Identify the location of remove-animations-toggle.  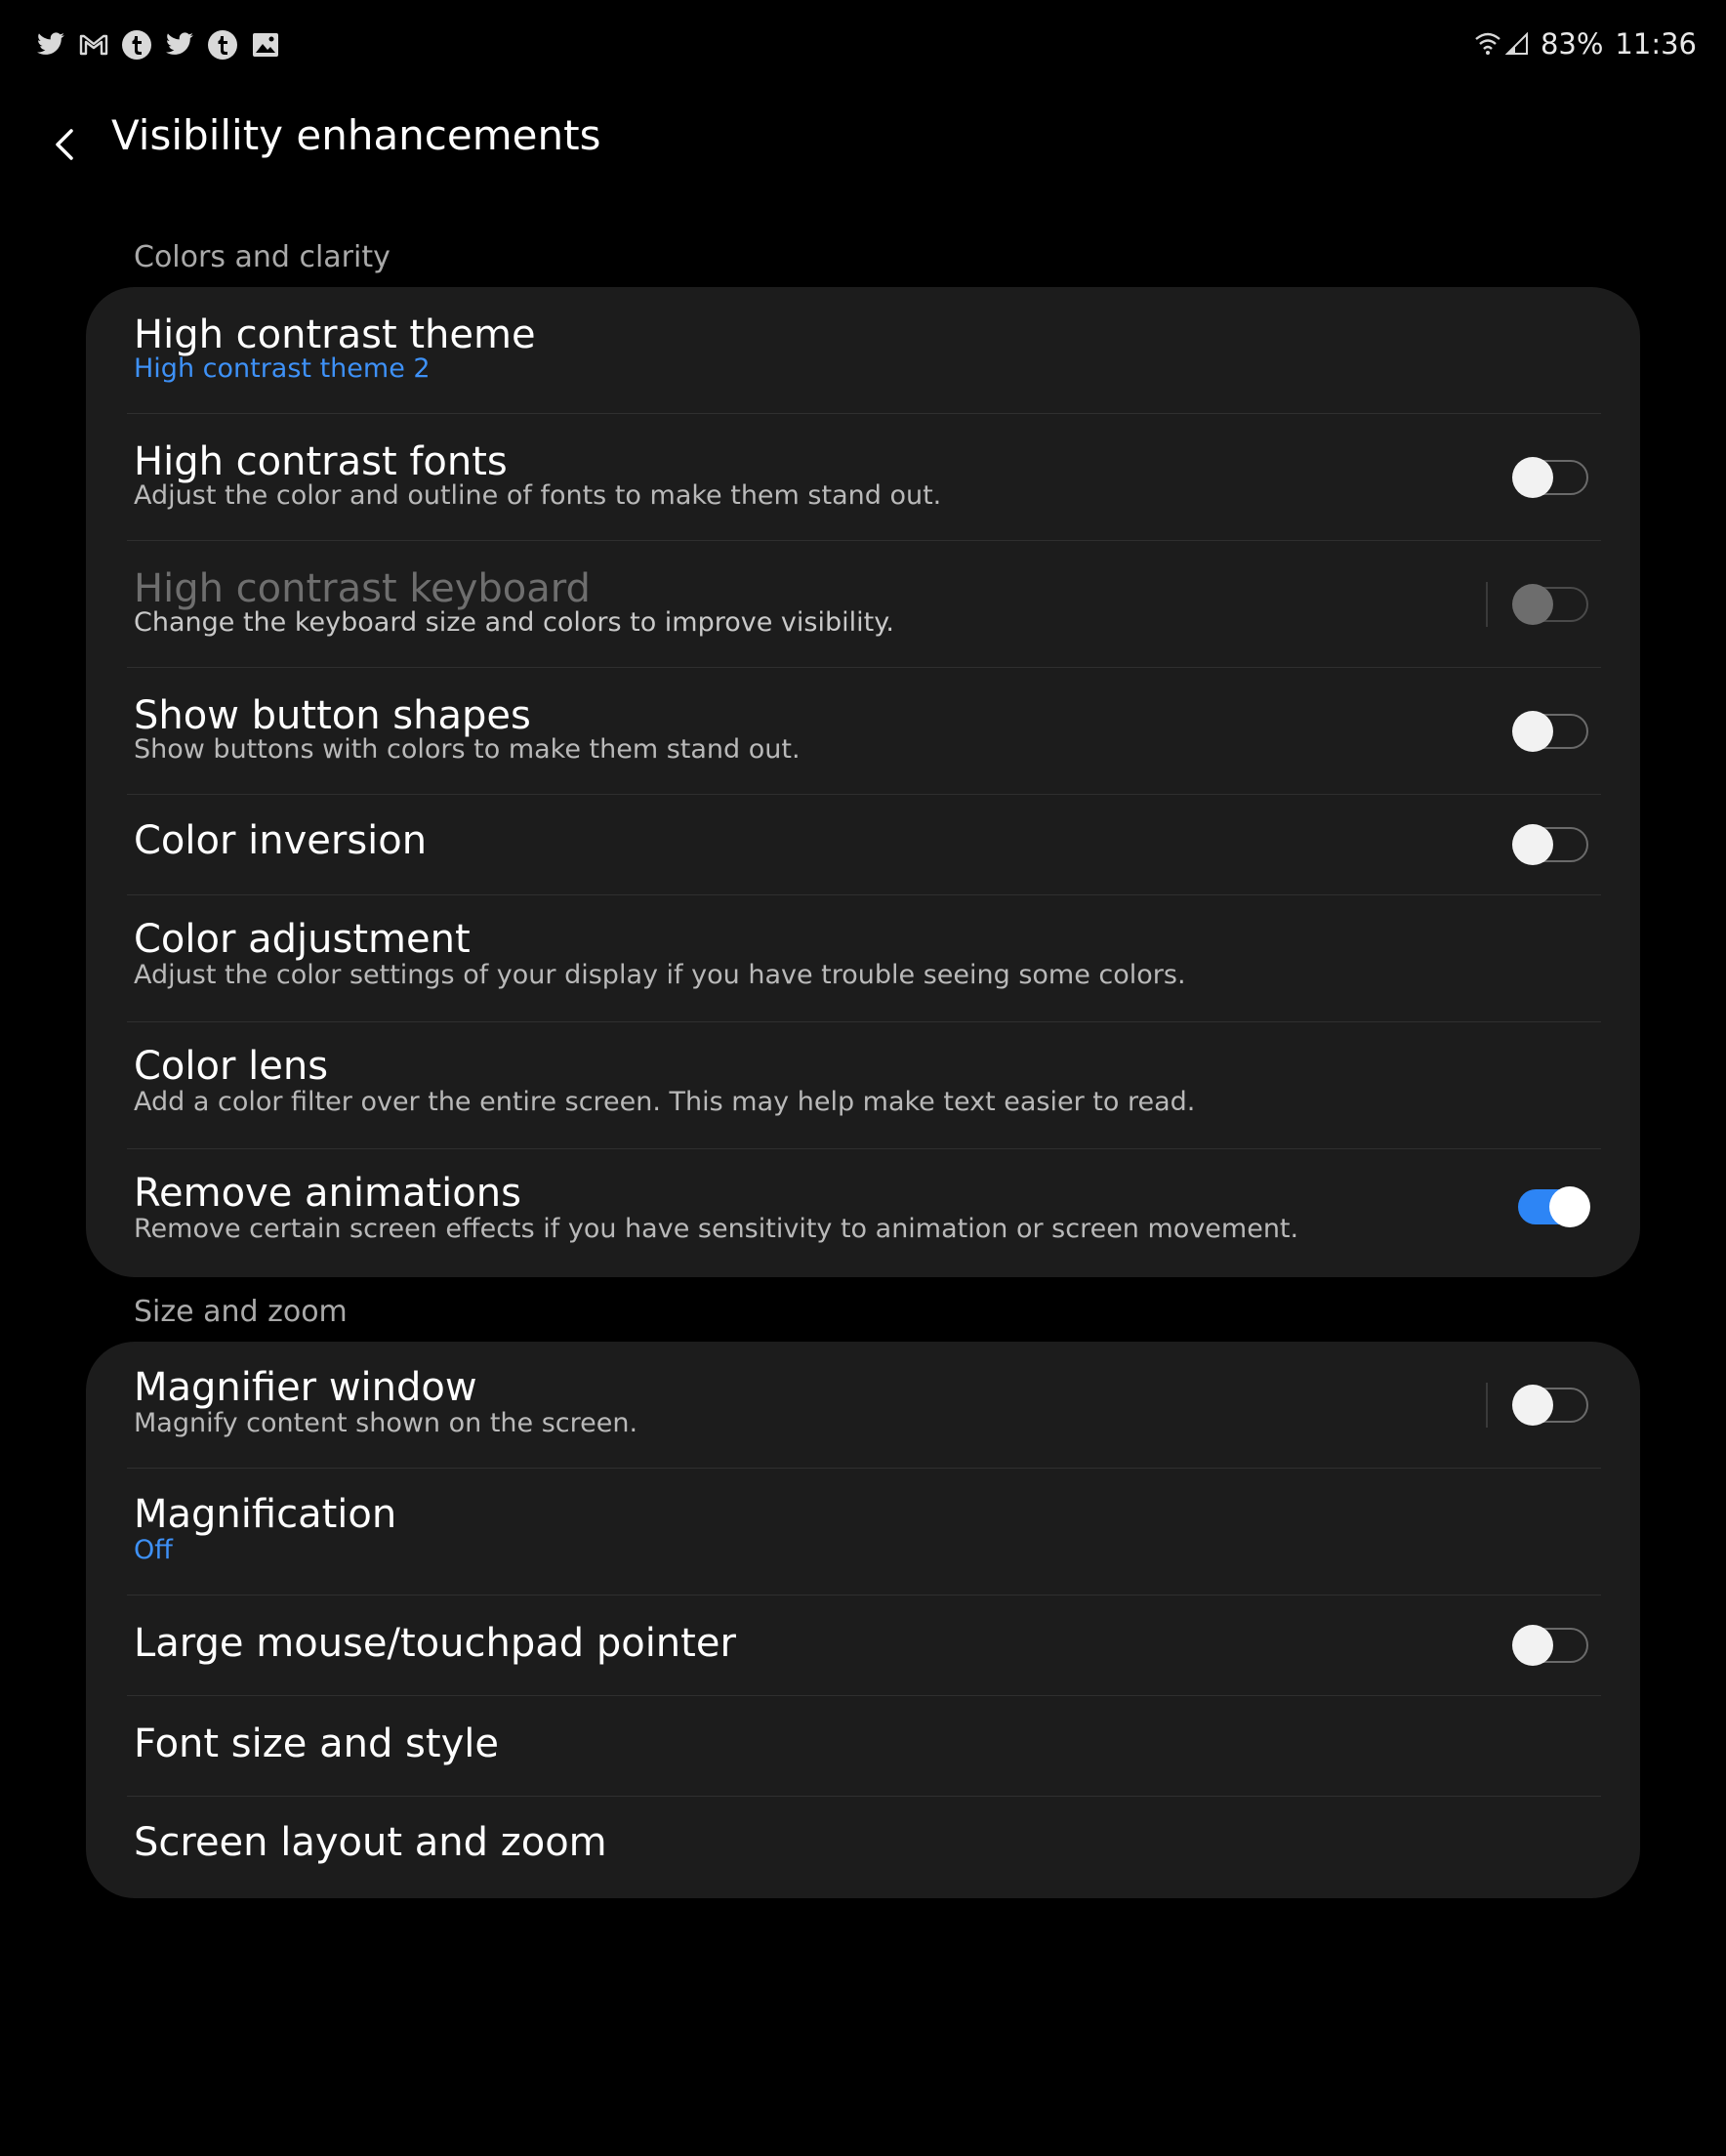
(1551, 1207).